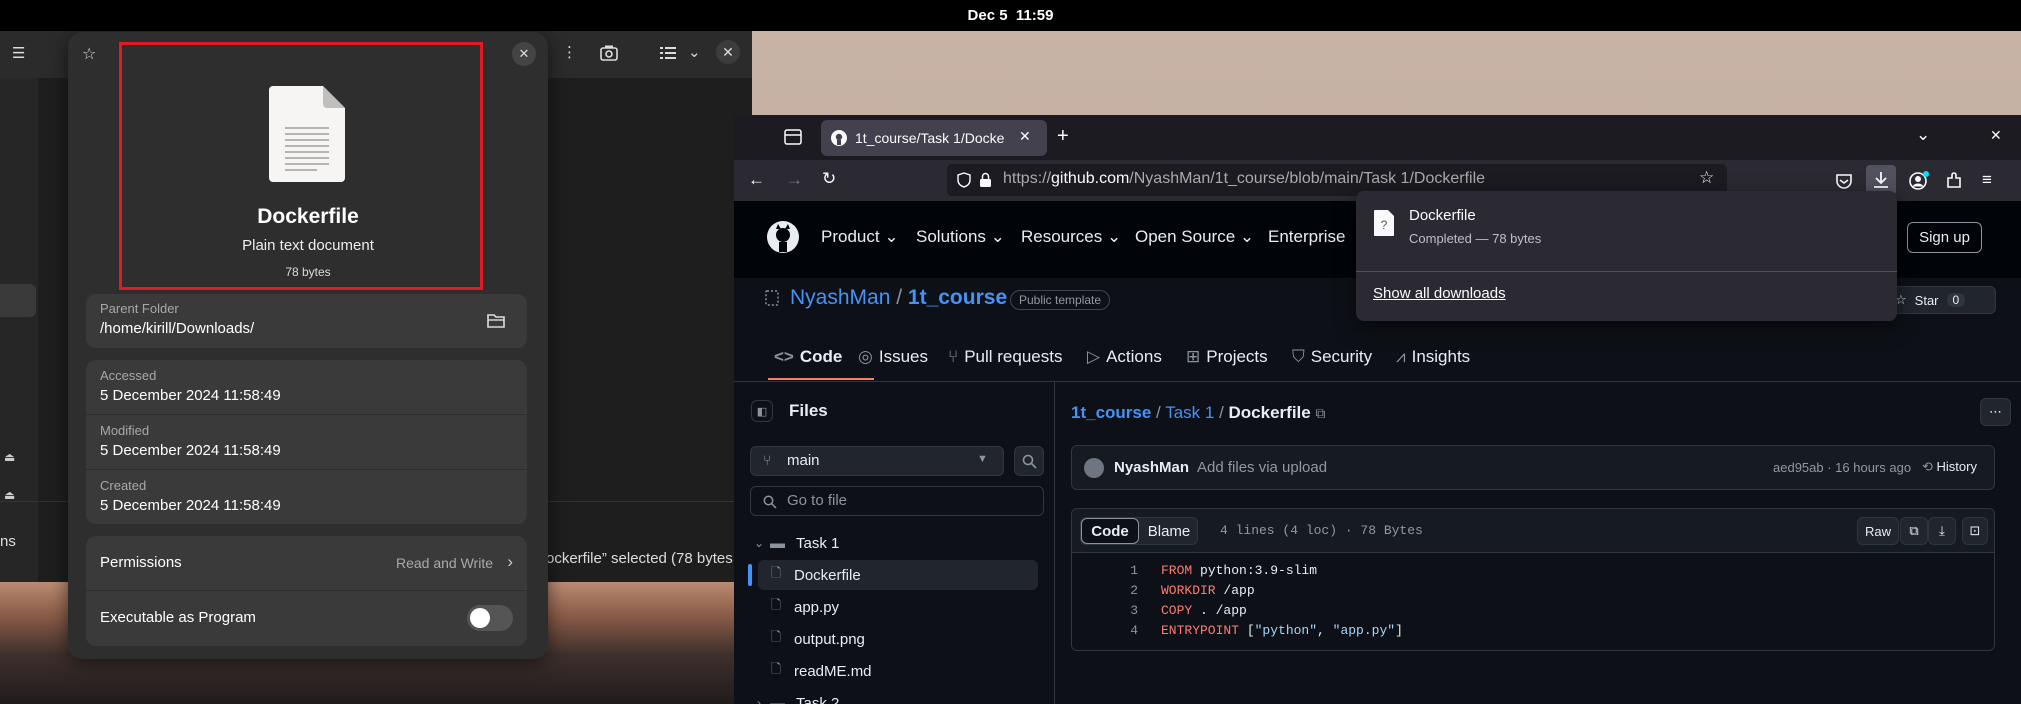 This screenshot has height=704, width=2021. What do you see at coordinates (1996, 135) in the screenshot?
I see `window-close-icon: ✕` at bounding box center [1996, 135].